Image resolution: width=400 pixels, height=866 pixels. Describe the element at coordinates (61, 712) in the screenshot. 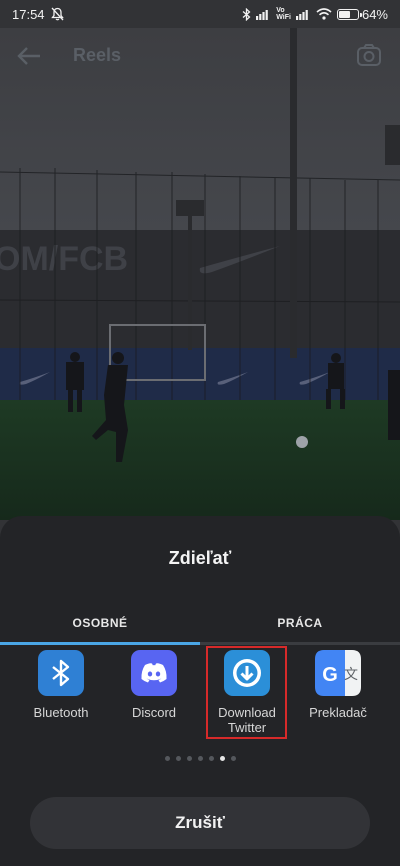

I see `share-target-label: Bluetooth` at that location.